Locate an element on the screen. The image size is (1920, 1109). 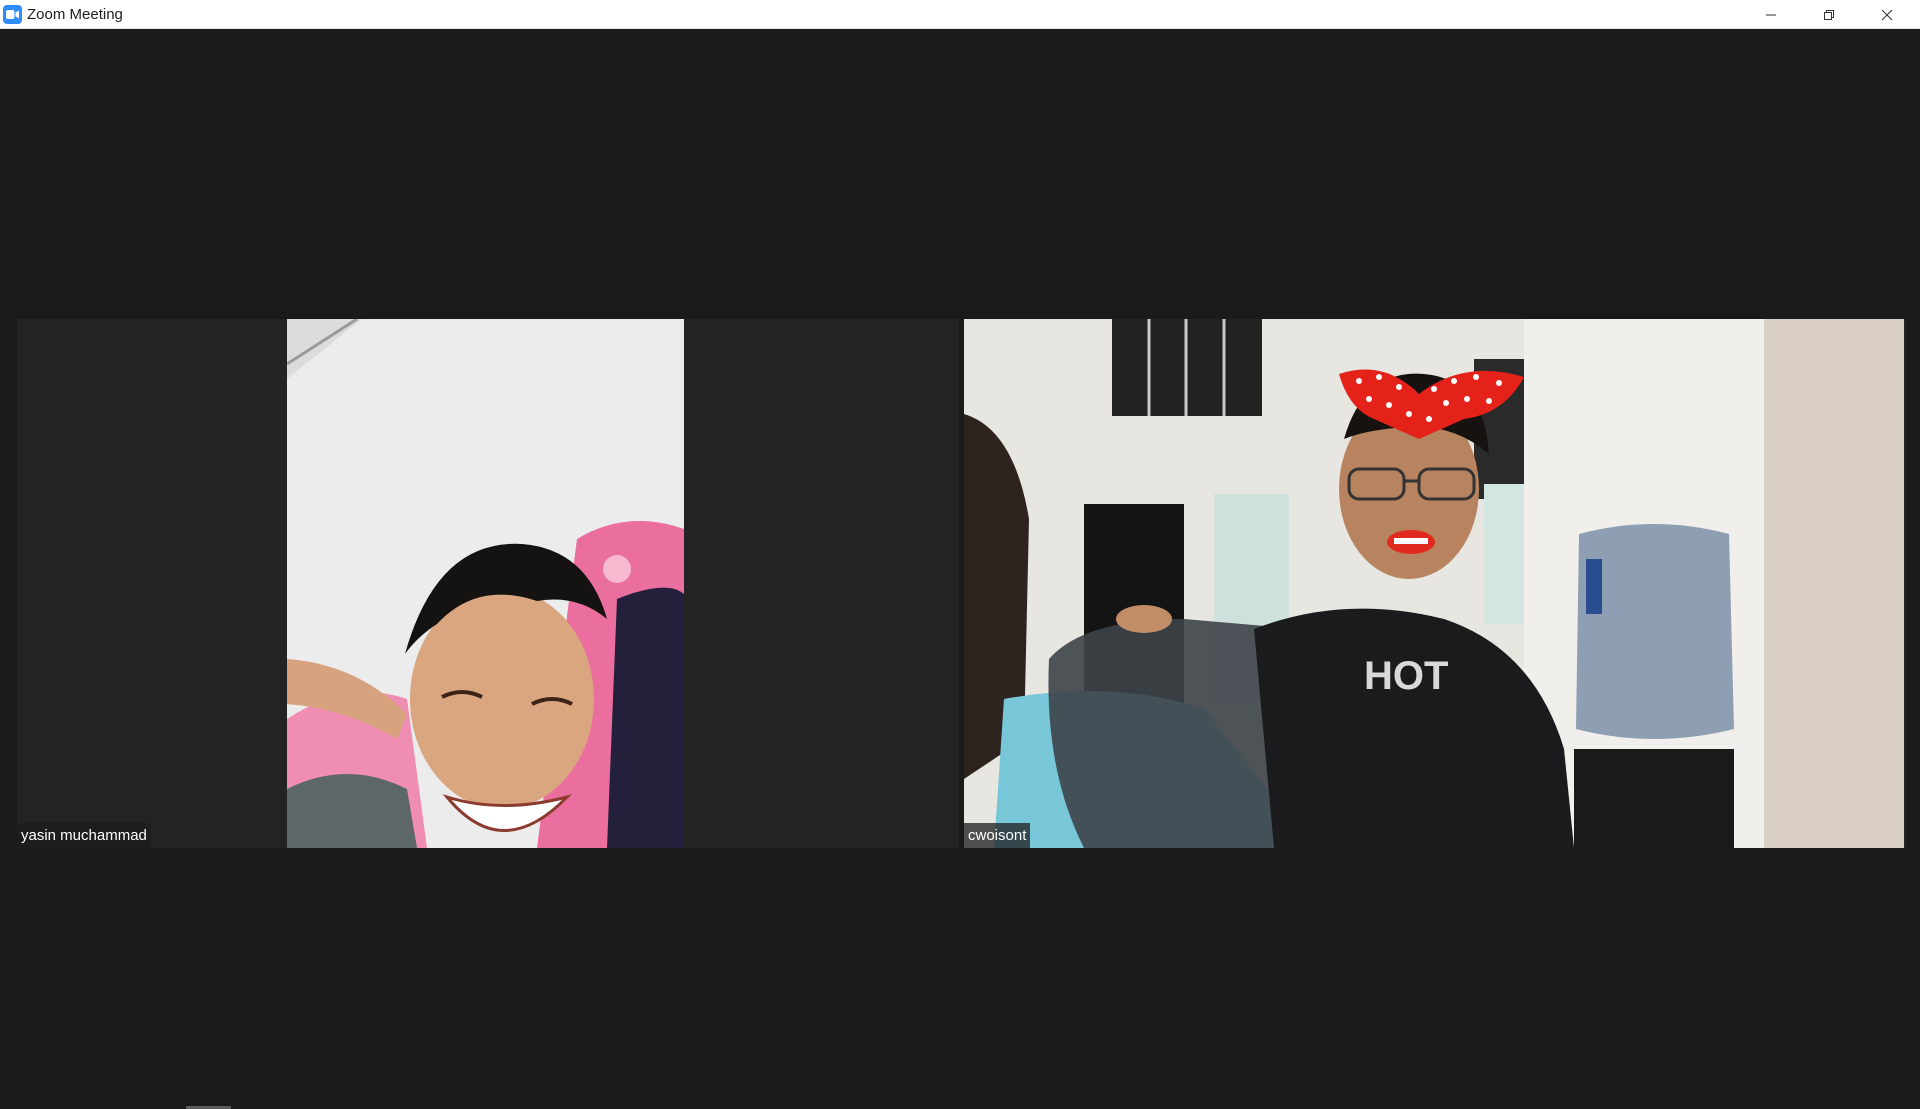
restore-button is located at coordinates (1829, 14).